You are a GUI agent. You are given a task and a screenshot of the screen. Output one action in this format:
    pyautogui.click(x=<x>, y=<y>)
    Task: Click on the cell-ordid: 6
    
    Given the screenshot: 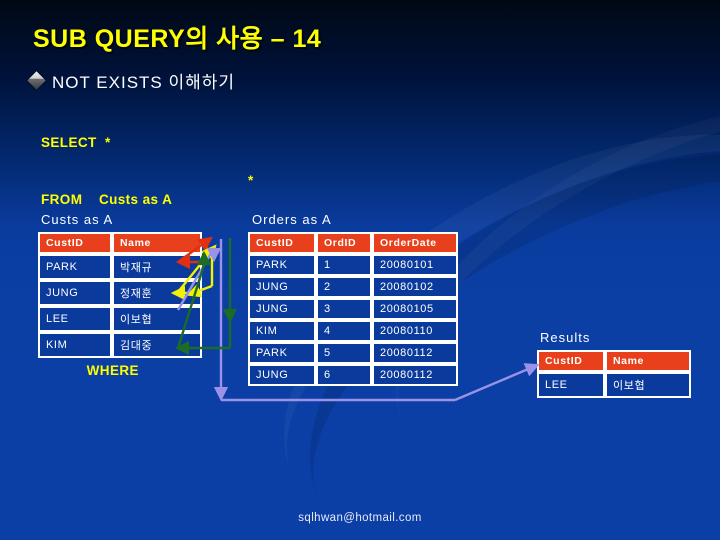 What is the action you would take?
    pyautogui.click(x=344, y=375)
    